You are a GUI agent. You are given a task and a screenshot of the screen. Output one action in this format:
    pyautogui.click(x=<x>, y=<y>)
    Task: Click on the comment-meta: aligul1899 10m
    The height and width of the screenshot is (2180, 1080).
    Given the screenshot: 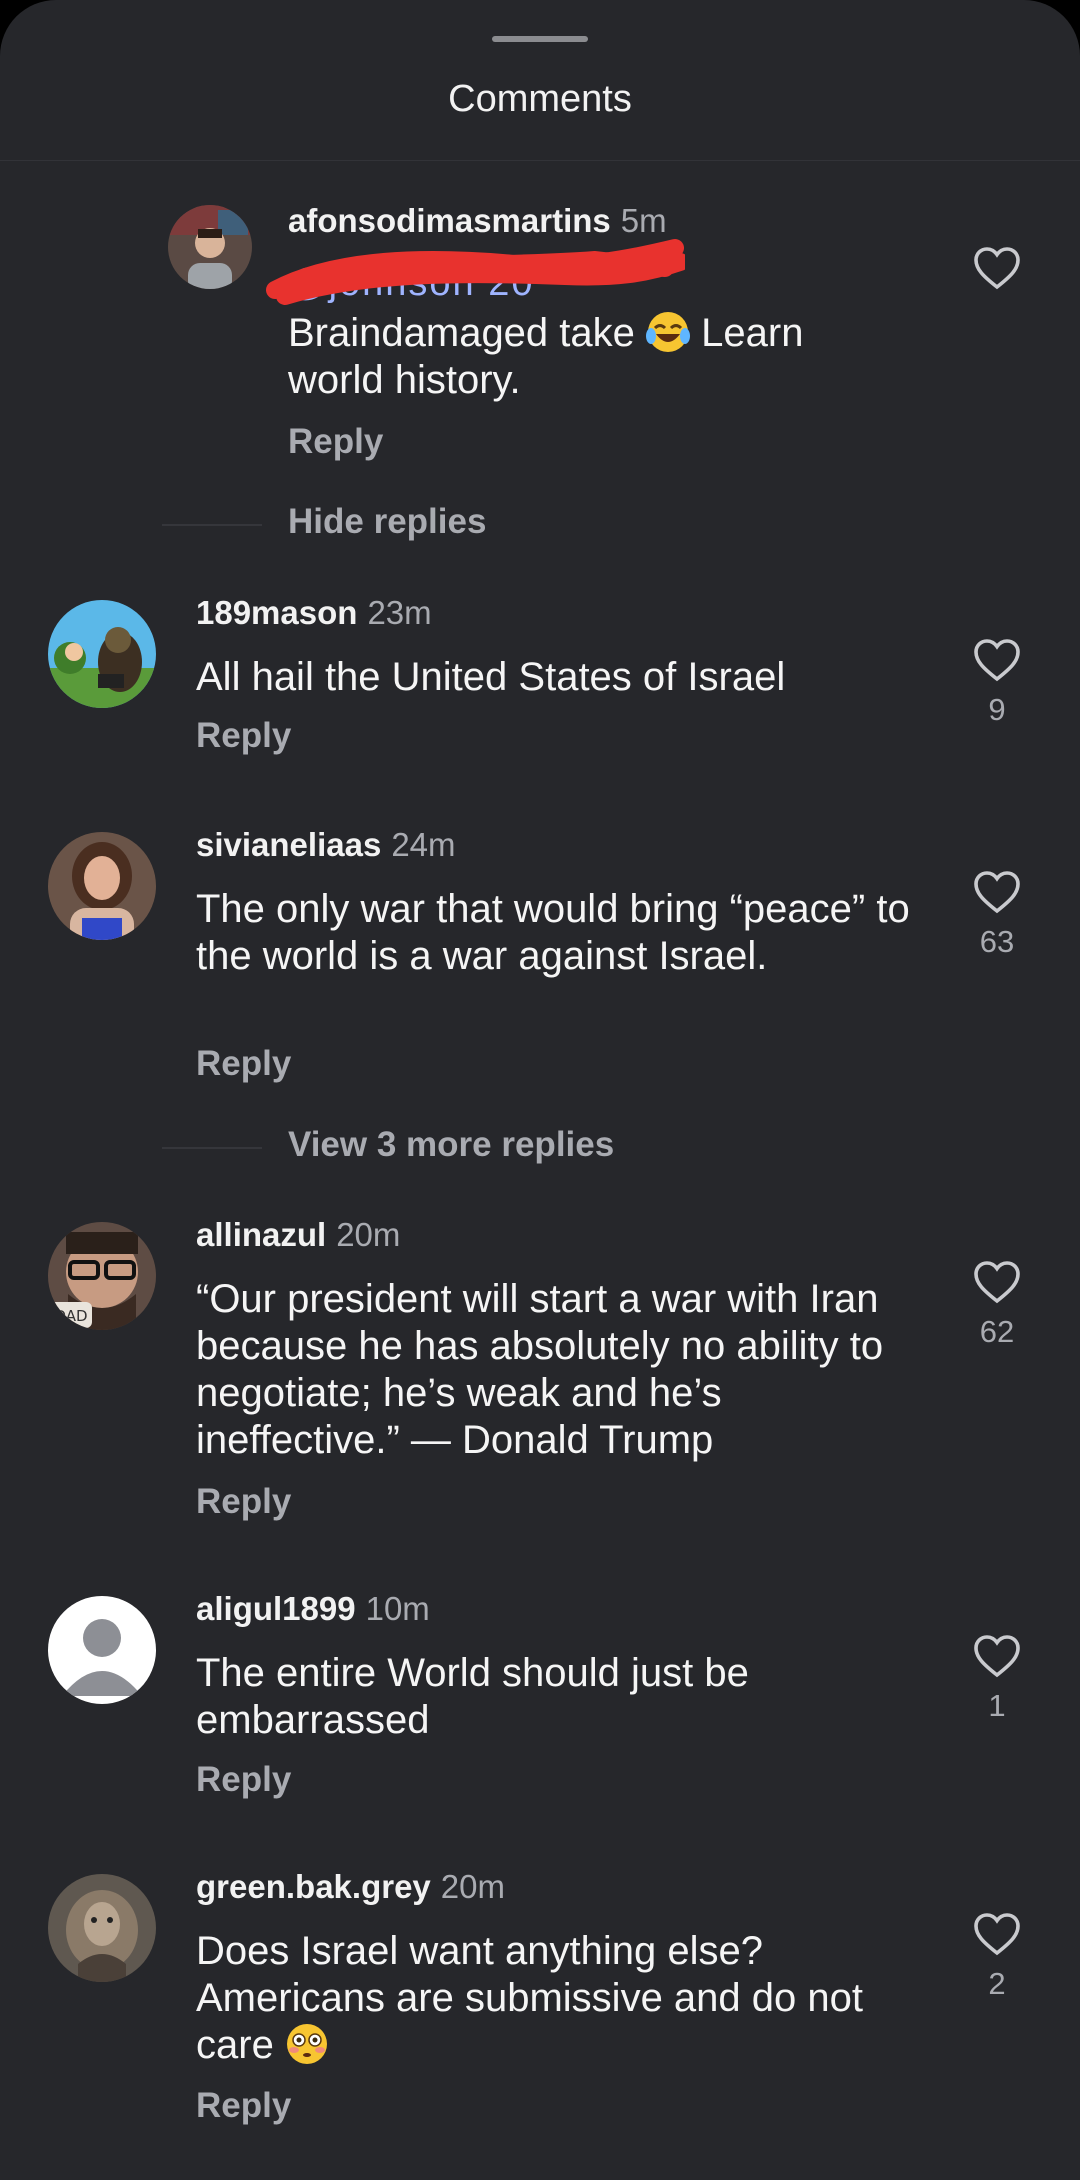 What is the action you would take?
    pyautogui.click(x=313, y=1609)
    